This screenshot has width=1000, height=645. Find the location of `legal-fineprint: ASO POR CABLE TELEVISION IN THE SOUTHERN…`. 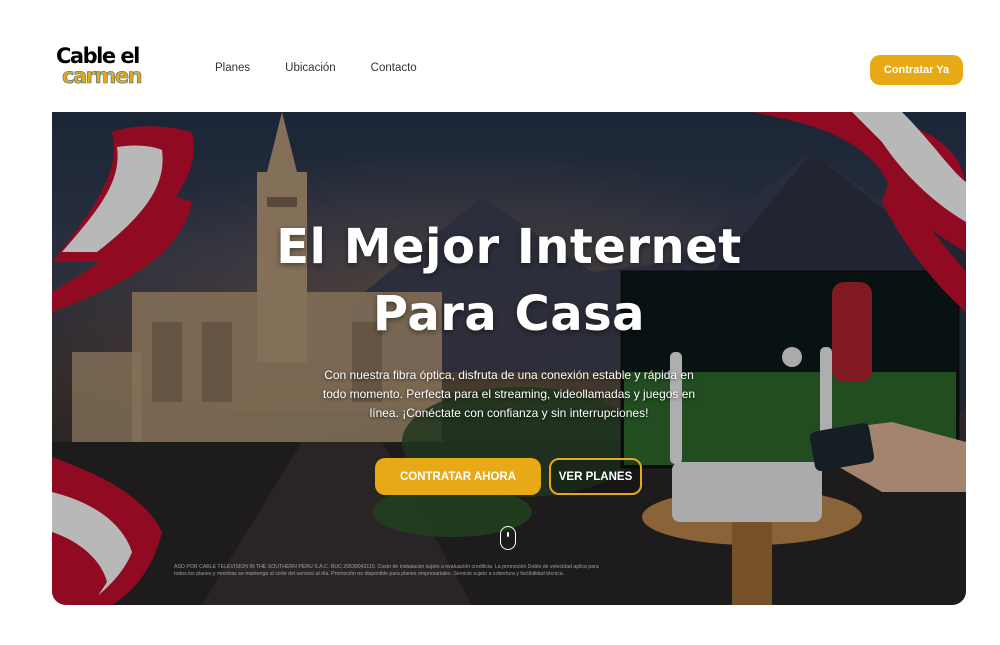

legal-fineprint: ASO POR CABLE TELEVISION IN THE SOUTHERN… is located at coordinates (386, 570).